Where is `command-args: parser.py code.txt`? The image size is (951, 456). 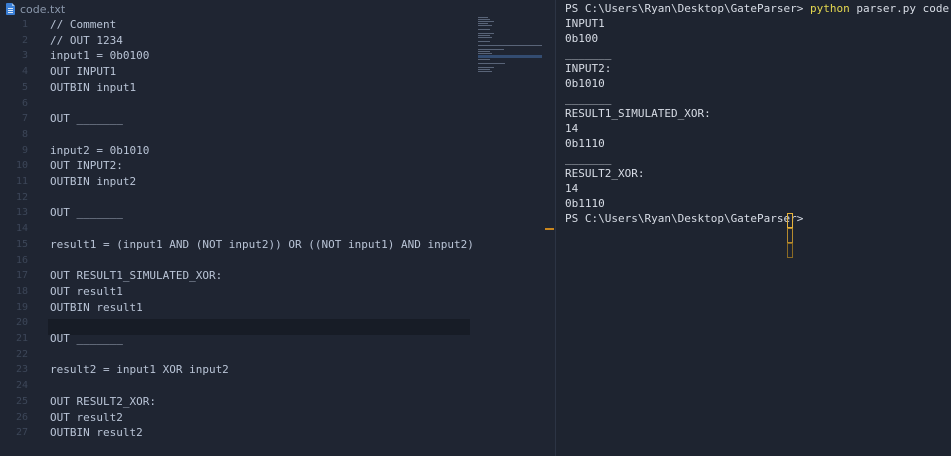 command-args: parser.py code.txt is located at coordinates (903, 8).